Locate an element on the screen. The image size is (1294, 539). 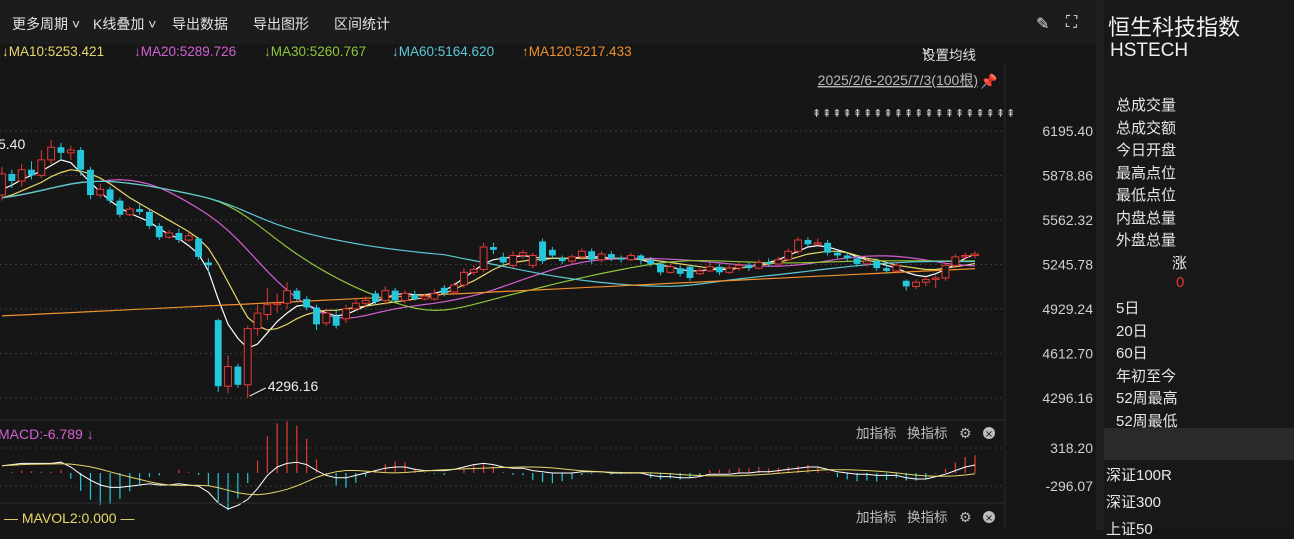
macd-switch-indicator-button: 换指标 is located at coordinates (927, 433).